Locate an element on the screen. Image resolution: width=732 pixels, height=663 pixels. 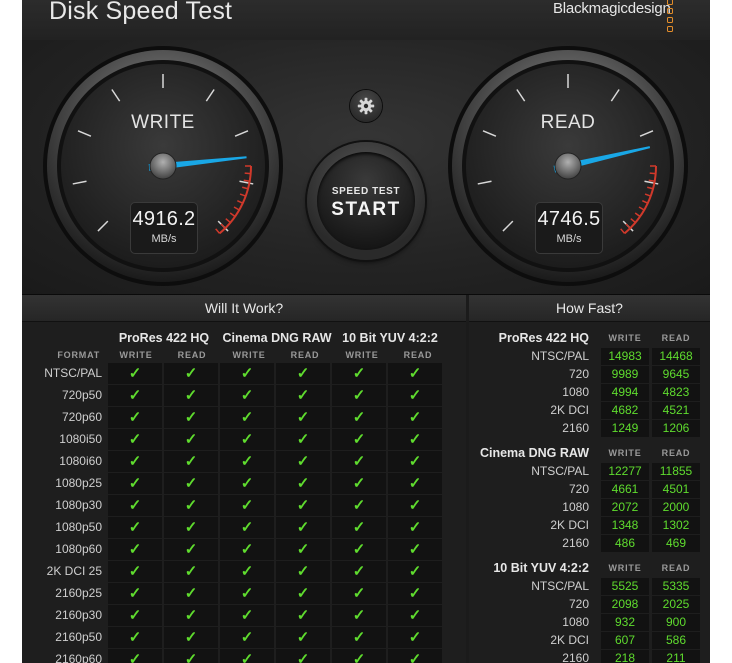
table-row: 2160p60 ✓ ✓ ✓ ✓ ✓ ✓ is located at coordinates (244, 656).